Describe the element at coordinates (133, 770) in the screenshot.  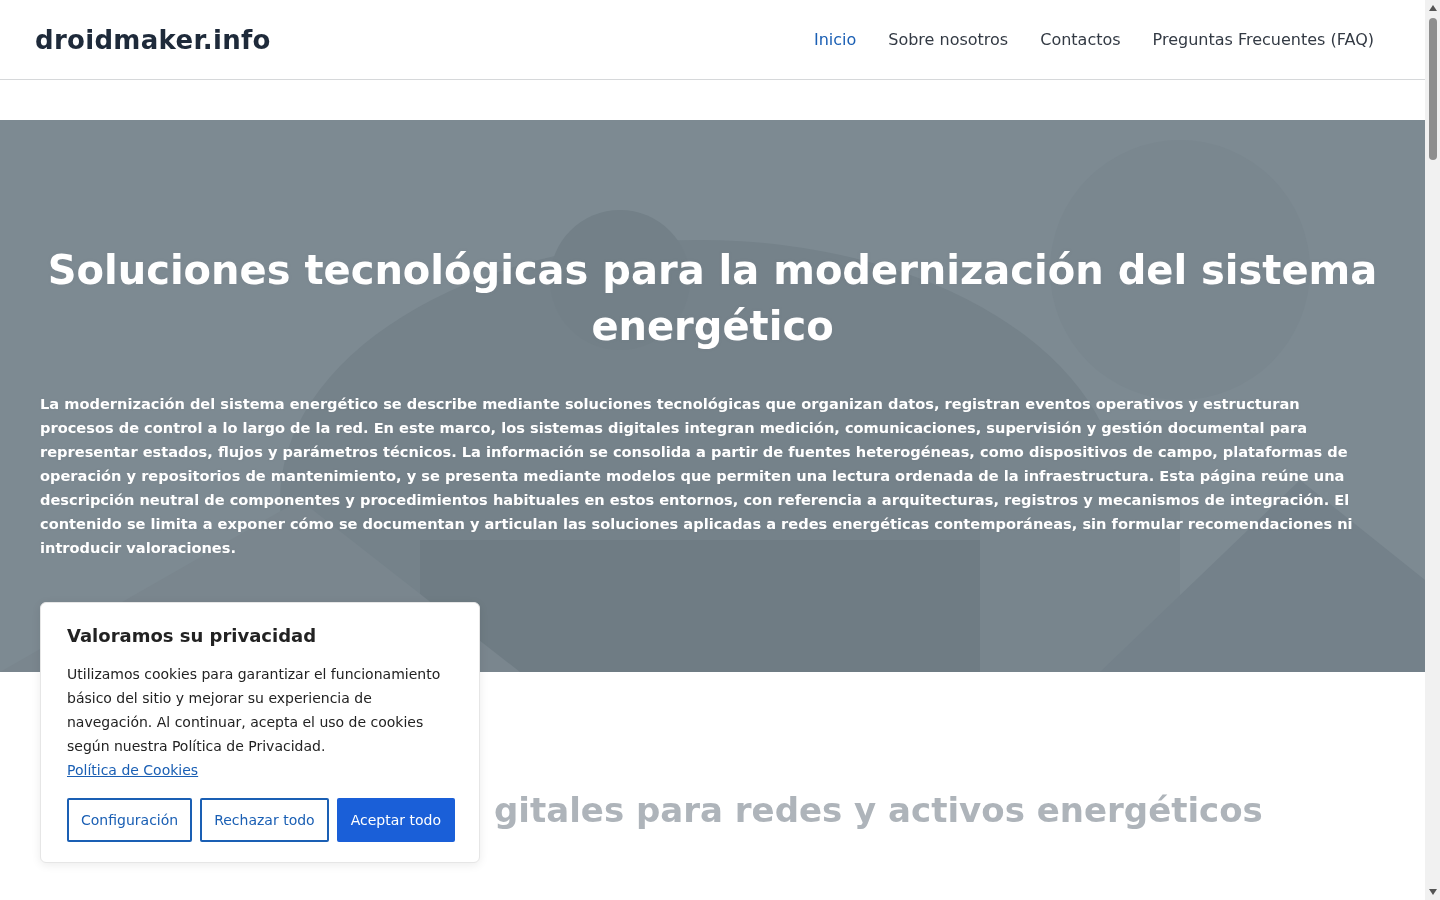
I see `cookie-policy-link: Política de Cookies` at that location.